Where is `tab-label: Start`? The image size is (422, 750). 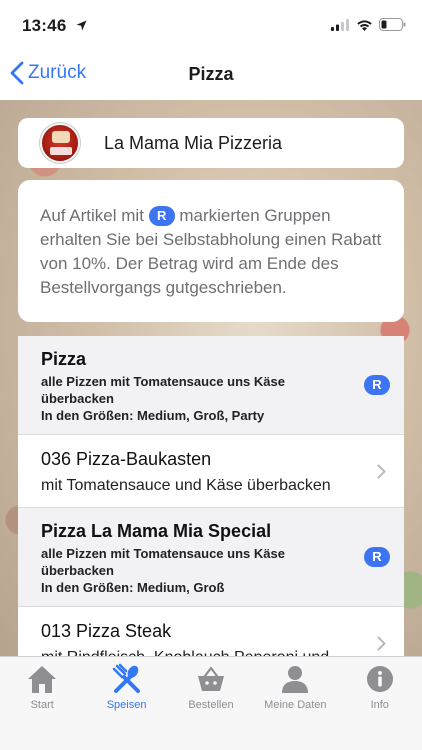 tab-label: Start is located at coordinates (42, 705).